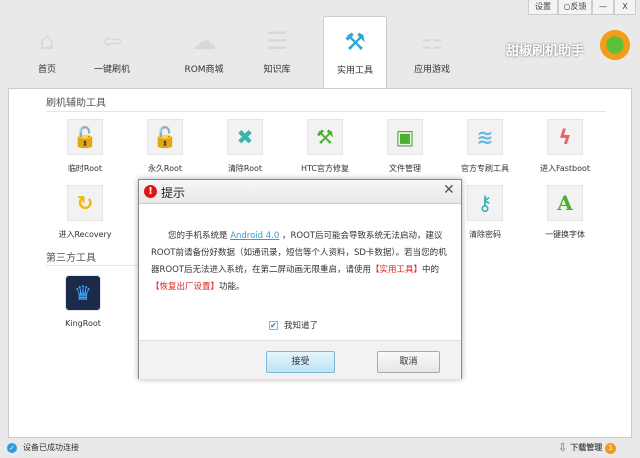  Describe the element at coordinates (543, 7) in the screenshot. I see `settings-button: 设置` at that location.